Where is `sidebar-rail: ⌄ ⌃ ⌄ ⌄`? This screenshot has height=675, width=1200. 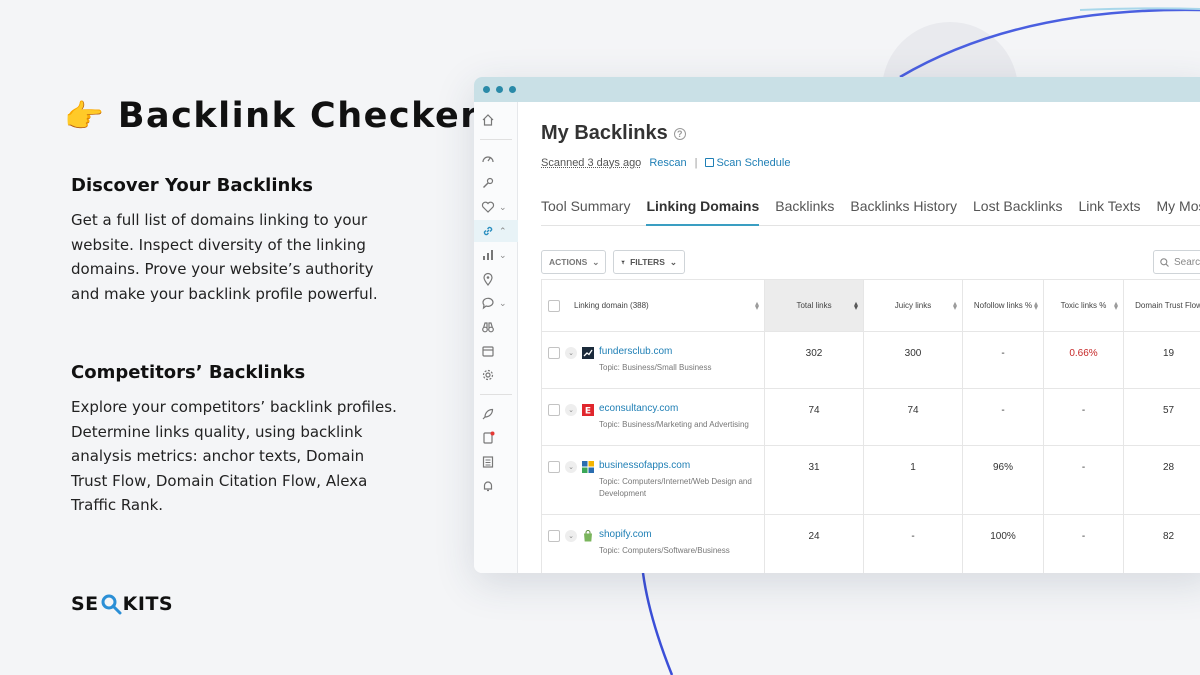 sidebar-rail: ⌄ ⌃ ⌄ ⌄ is located at coordinates (496, 337).